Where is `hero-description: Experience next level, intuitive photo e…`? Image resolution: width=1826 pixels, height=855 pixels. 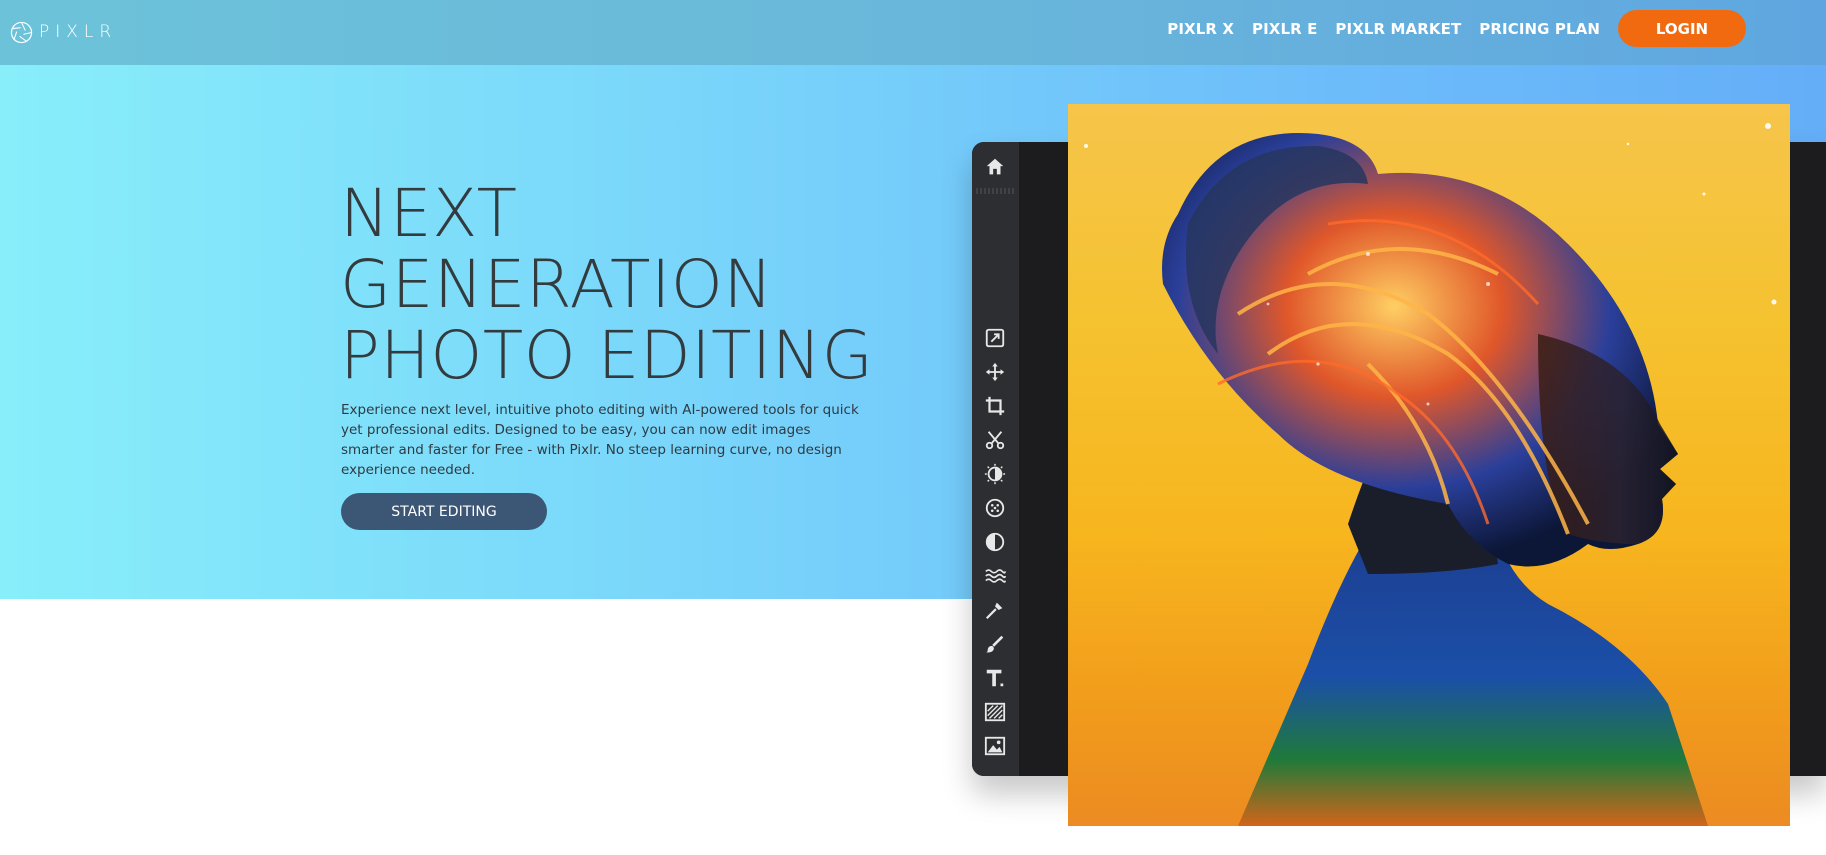 hero-description: Experience next level, intuitive photo e… is located at coordinates (600, 440).